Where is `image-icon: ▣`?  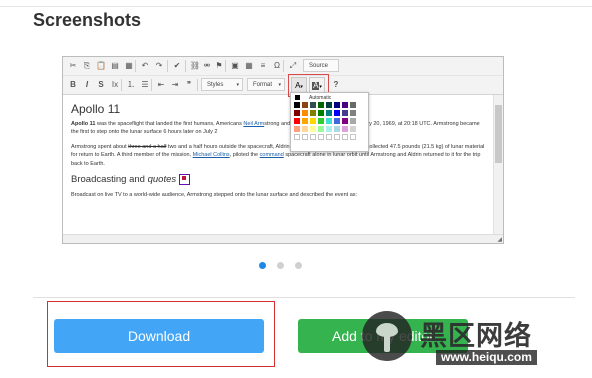 image-icon: ▣ is located at coordinates (235, 66).